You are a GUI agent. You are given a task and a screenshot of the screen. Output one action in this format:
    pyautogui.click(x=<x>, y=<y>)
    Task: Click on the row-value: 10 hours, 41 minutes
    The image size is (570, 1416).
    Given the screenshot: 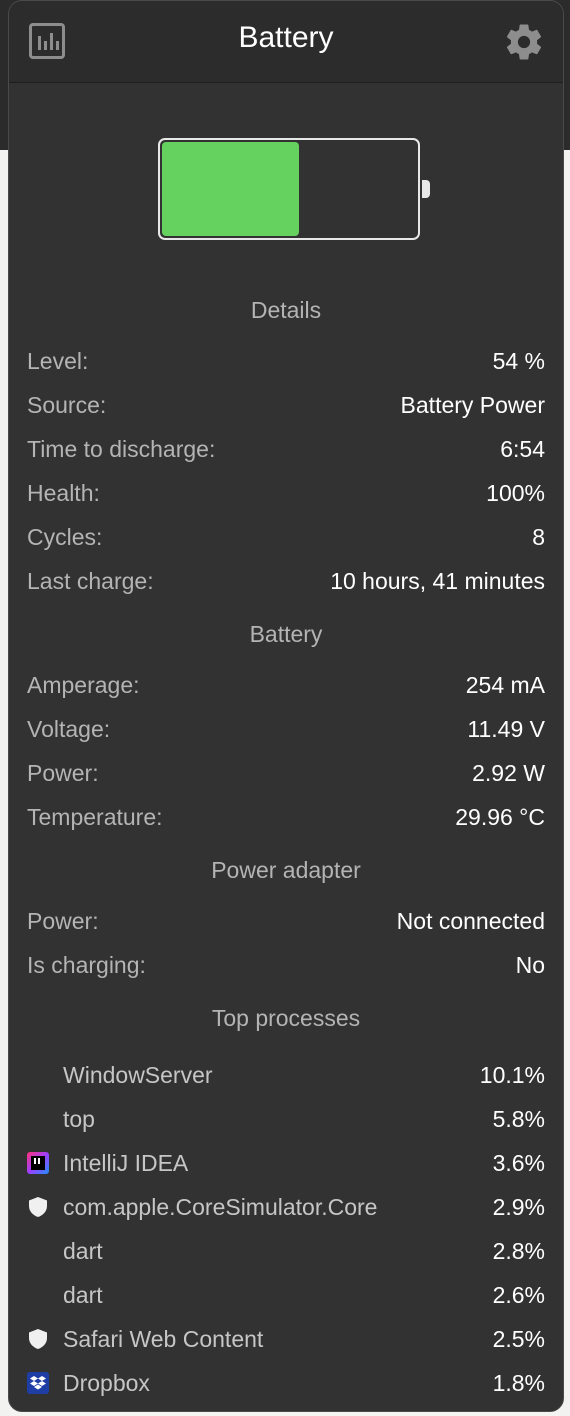 What is the action you would take?
    pyautogui.click(x=437, y=581)
    